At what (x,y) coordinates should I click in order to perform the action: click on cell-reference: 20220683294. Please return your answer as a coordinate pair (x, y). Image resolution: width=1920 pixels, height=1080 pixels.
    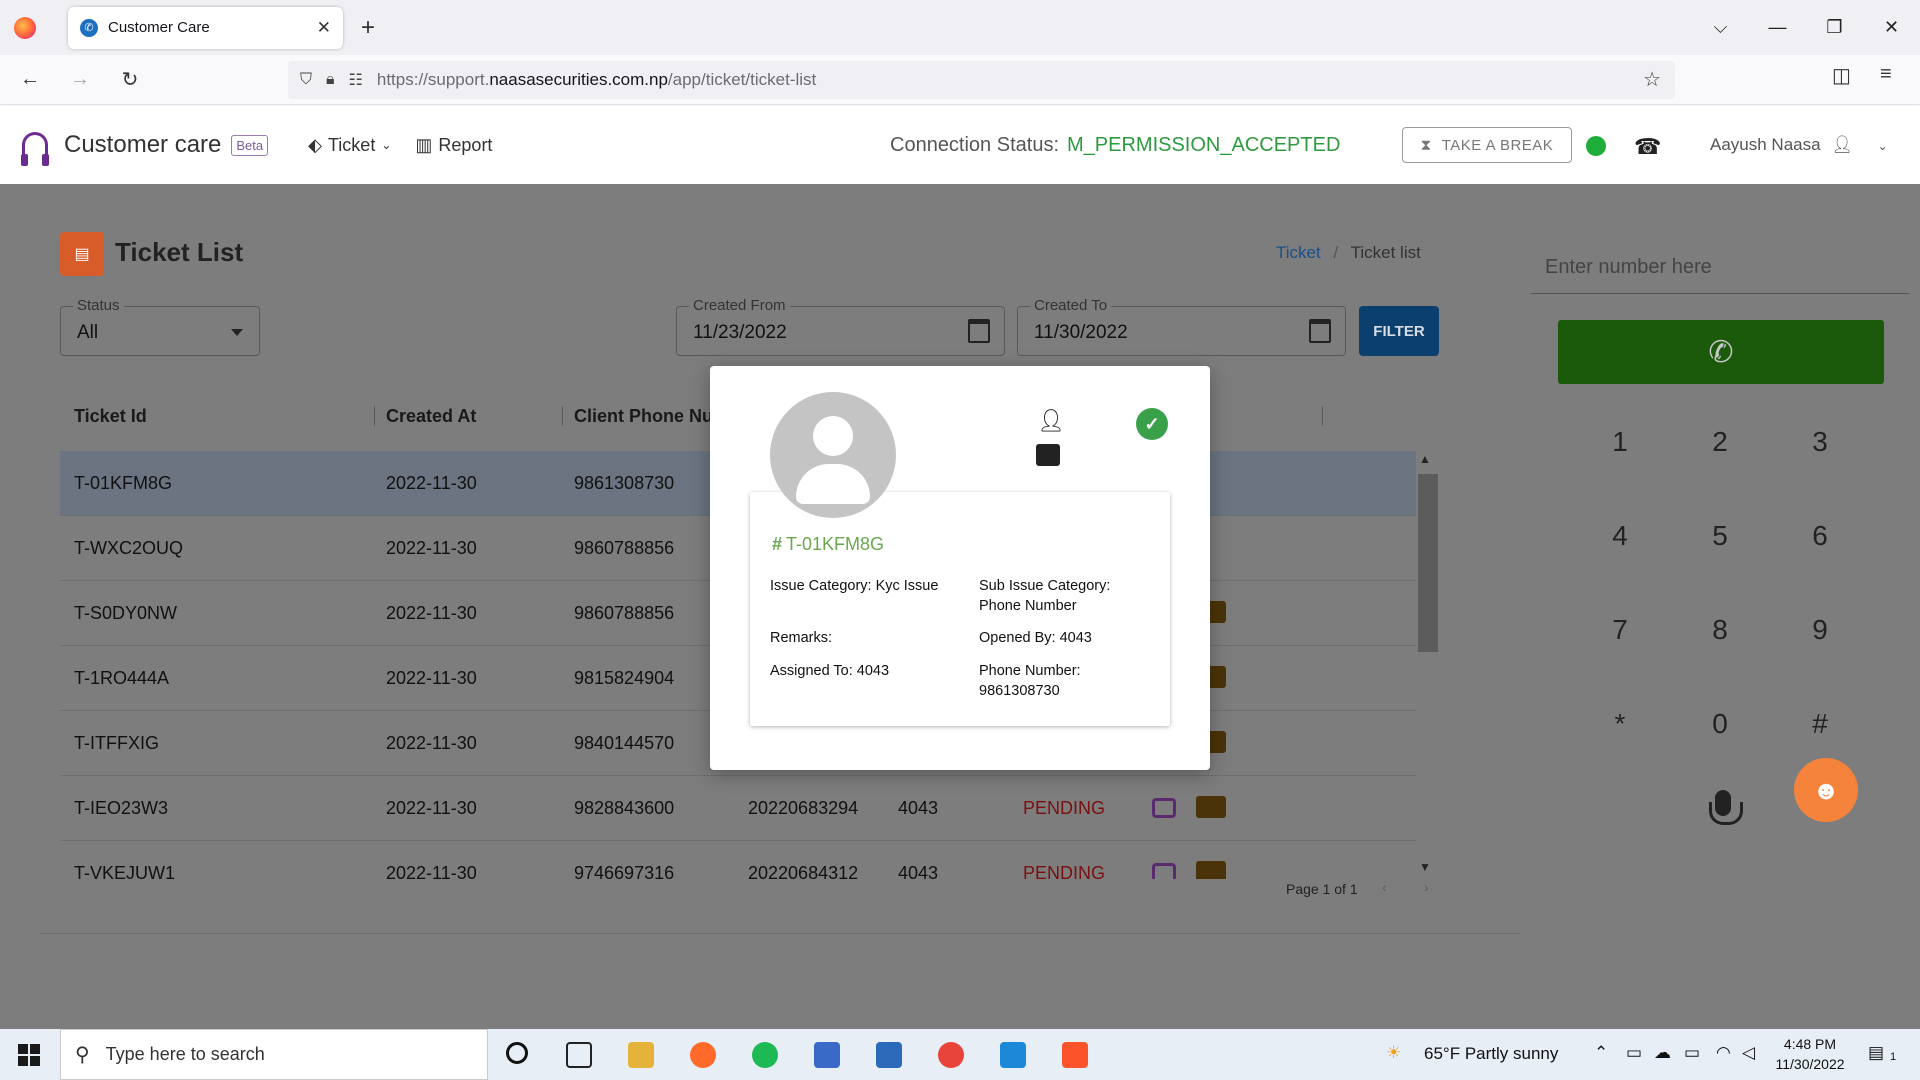
    Looking at the image, I should click on (803, 808).